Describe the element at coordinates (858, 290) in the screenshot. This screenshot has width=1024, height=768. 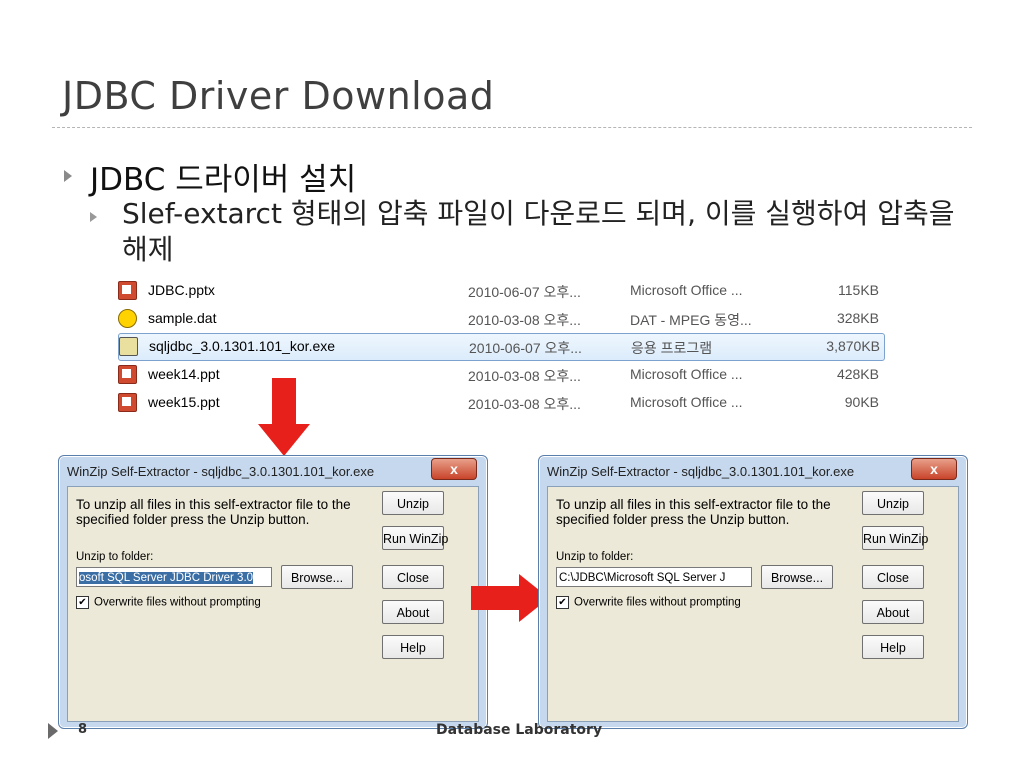
I see `file-size: 115KB` at that location.